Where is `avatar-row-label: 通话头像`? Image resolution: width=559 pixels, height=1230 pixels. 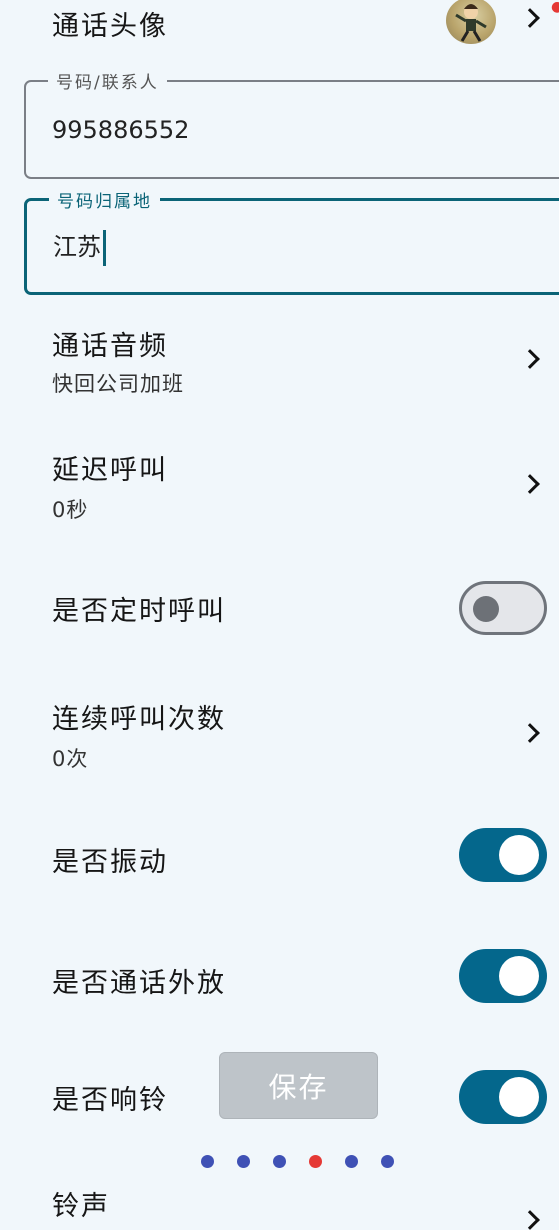 avatar-row-label: 通话头像 is located at coordinates (110, 26).